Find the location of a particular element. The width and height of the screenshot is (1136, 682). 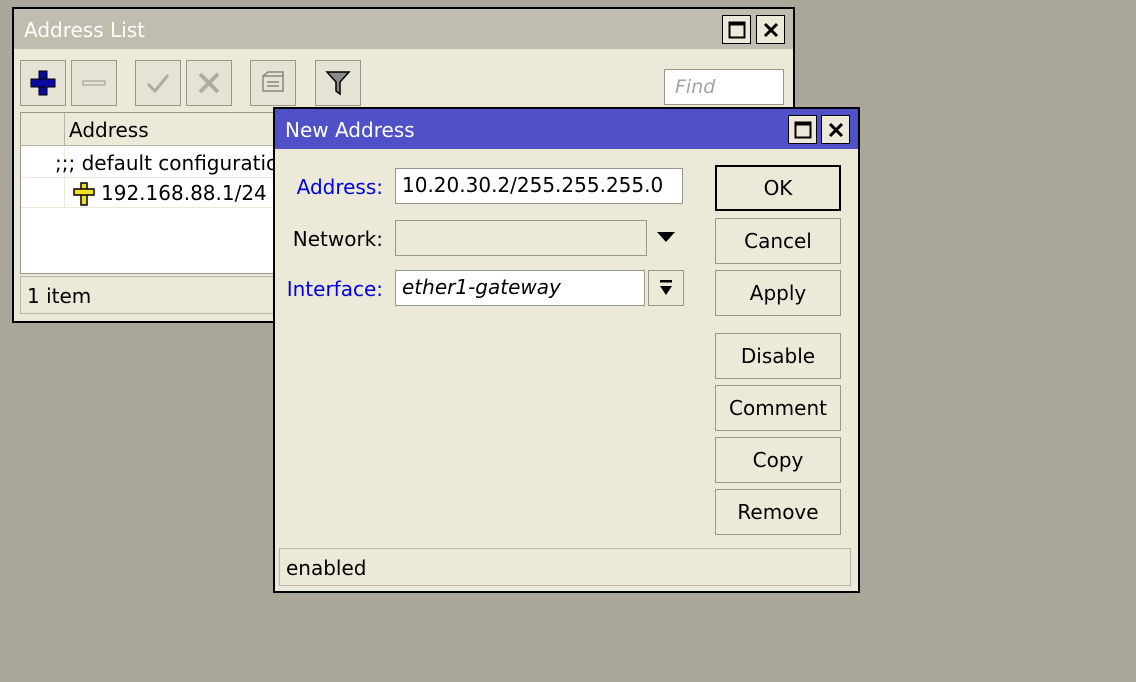

select-column-header is located at coordinates (43, 129).